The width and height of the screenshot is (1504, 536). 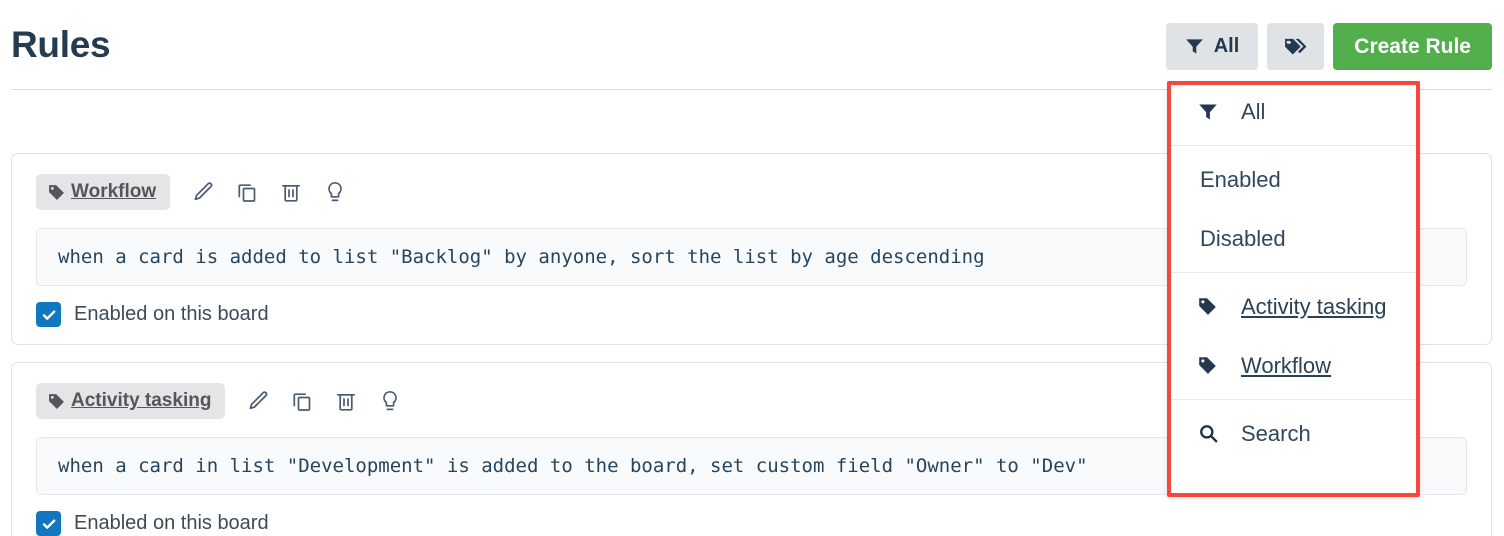 What do you see at coordinates (1276, 433) in the screenshot?
I see `dropdown-item-label: Search` at bounding box center [1276, 433].